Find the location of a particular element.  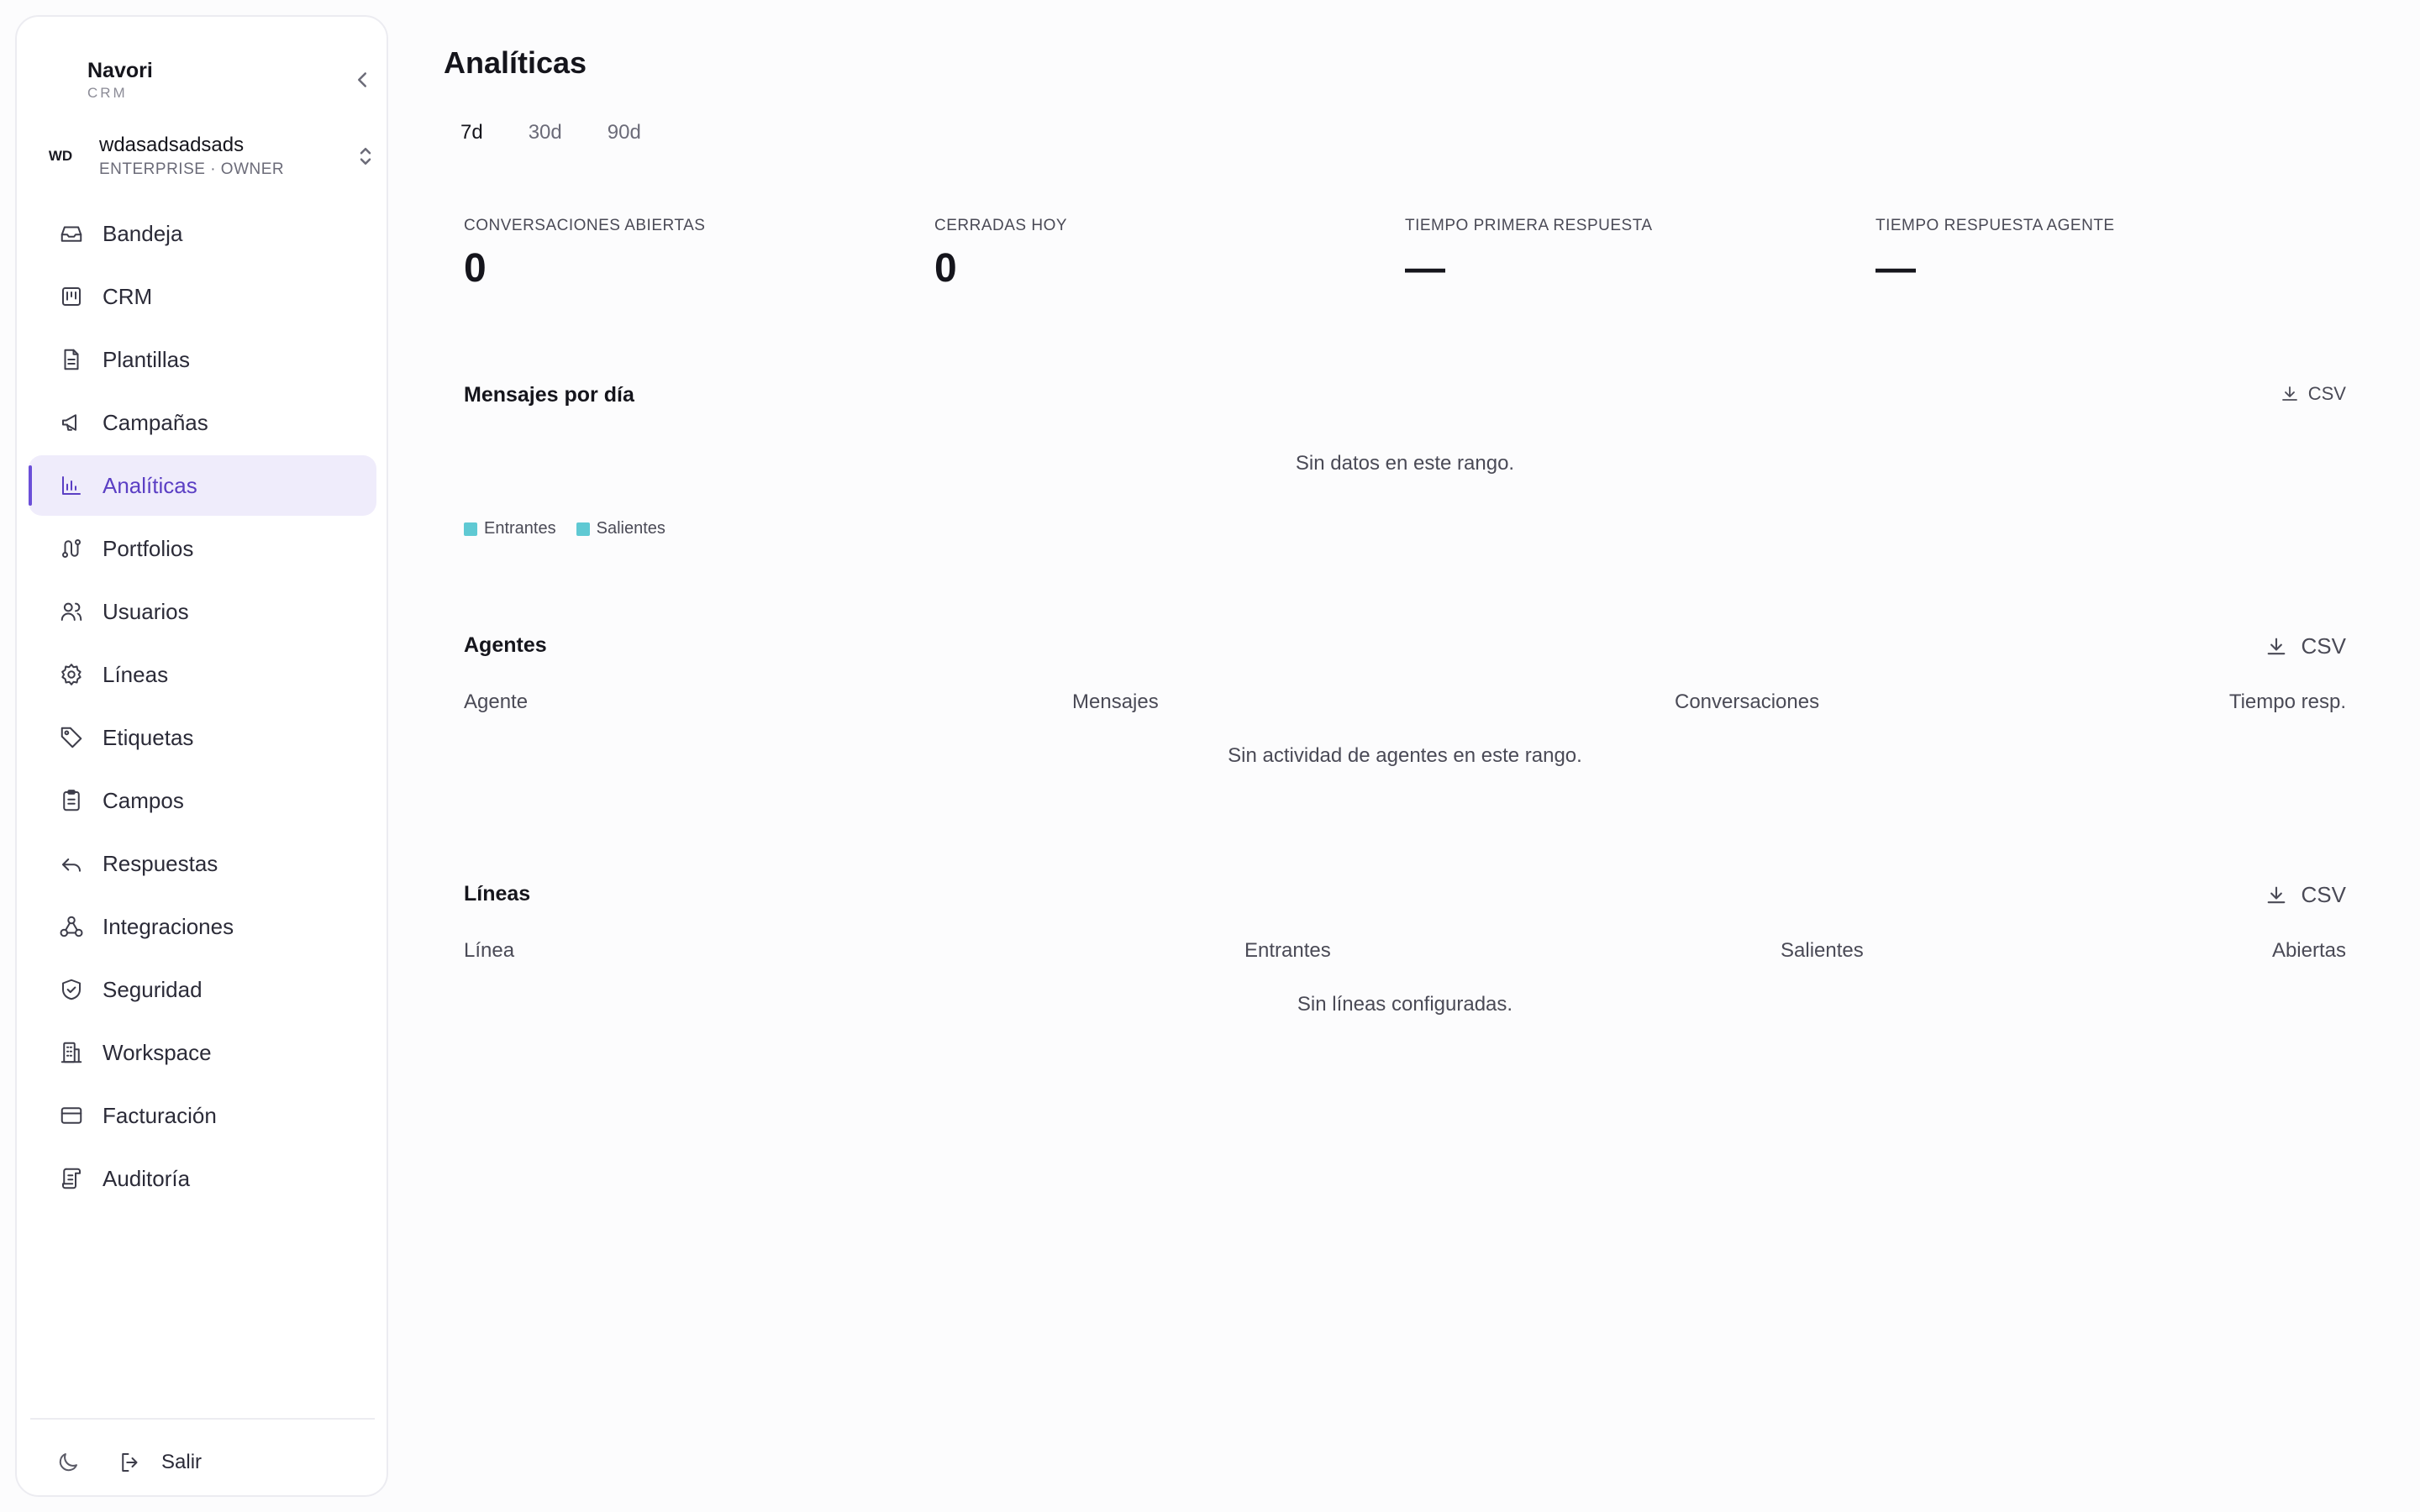

sidebar-item-campos: Campos is located at coordinates (202, 800).